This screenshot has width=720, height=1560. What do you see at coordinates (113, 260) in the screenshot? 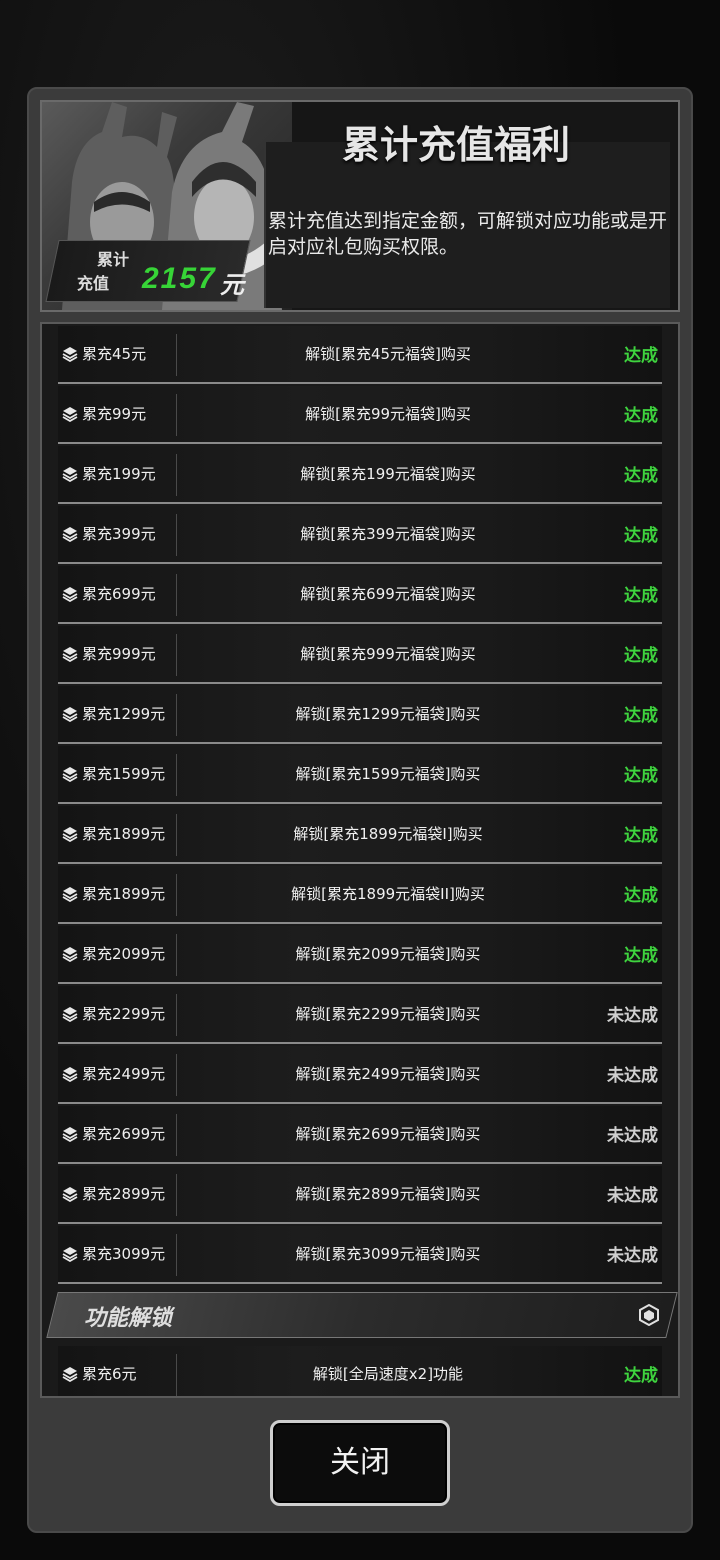
I see `total-label-line1: 累计` at bounding box center [113, 260].